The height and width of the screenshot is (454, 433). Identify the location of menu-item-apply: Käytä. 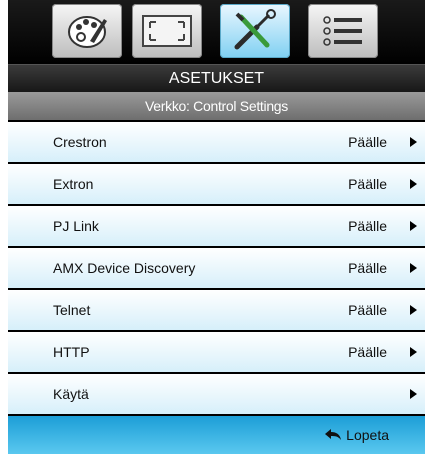
(216, 394).